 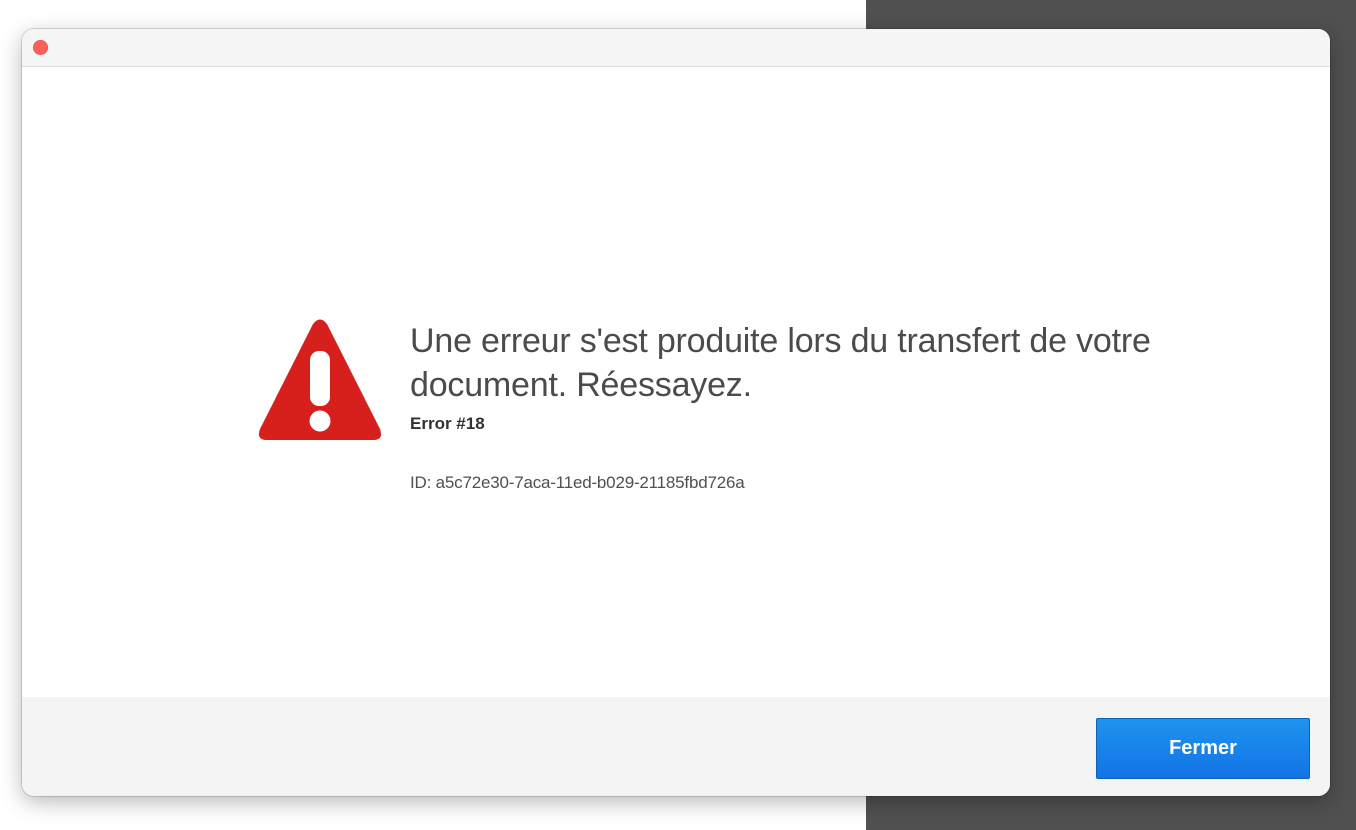 What do you see at coordinates (676, 48) in the screenshot?
I see `title-bar` at bounding box center [676, 48].